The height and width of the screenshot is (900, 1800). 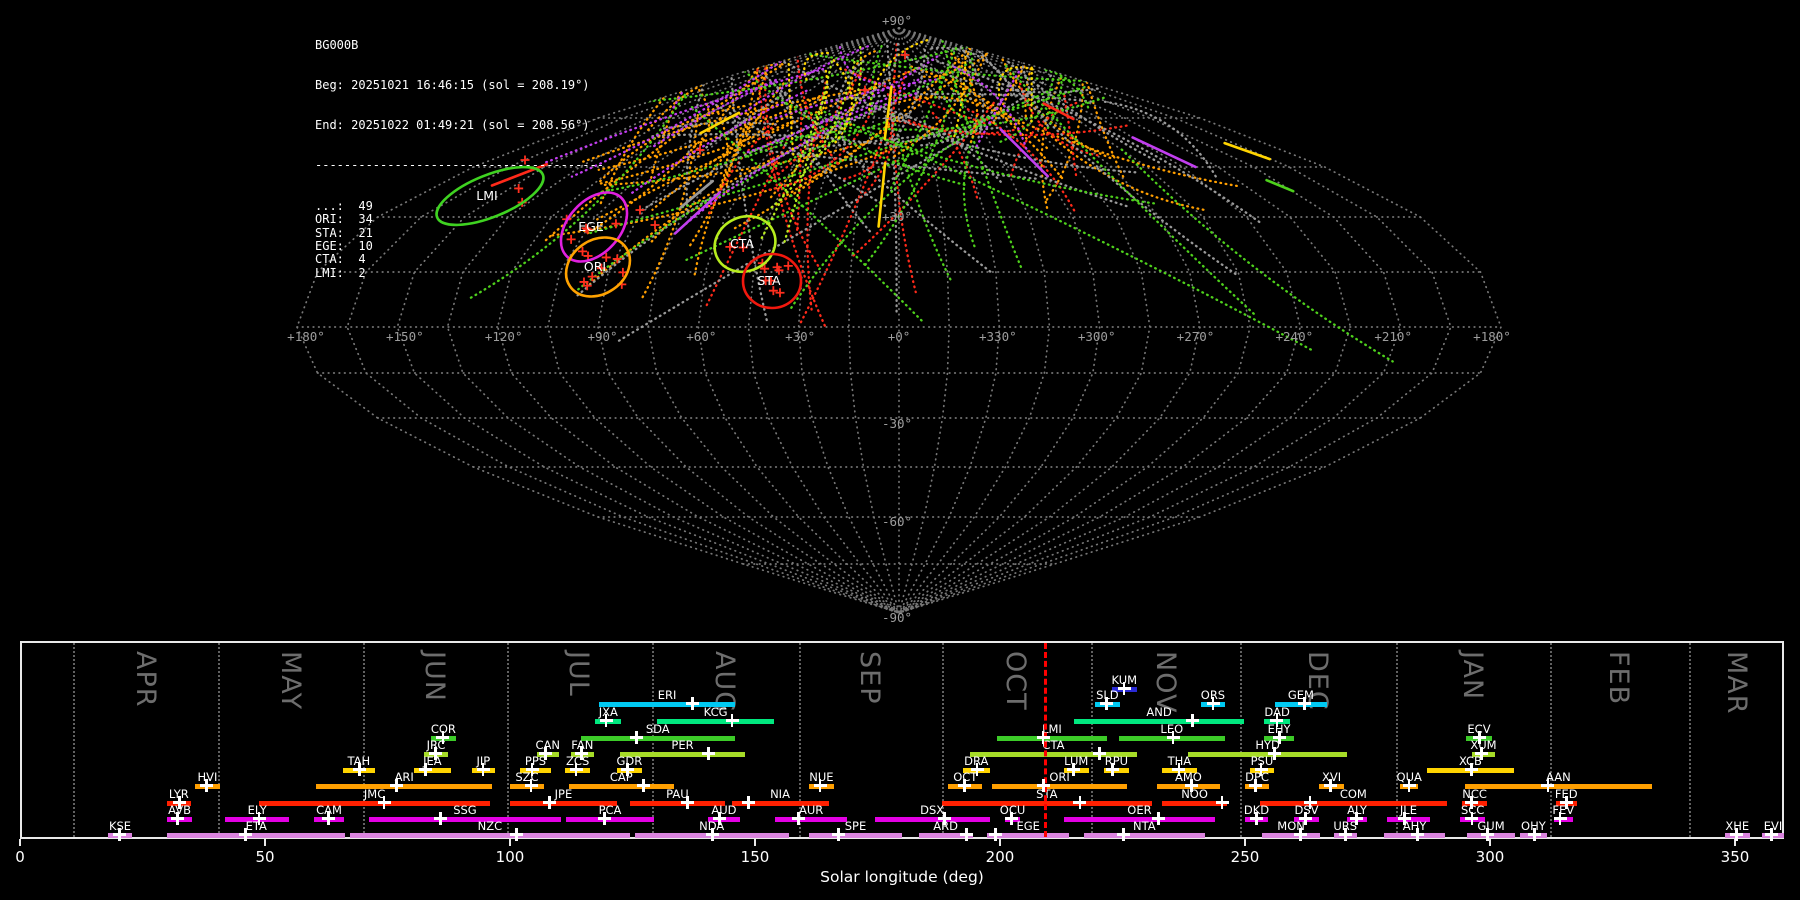 What do you see at coordinates (769, 280) in the screenshot?
I see `shower-ellipse-label: STA` at bounding box center [769, 280].